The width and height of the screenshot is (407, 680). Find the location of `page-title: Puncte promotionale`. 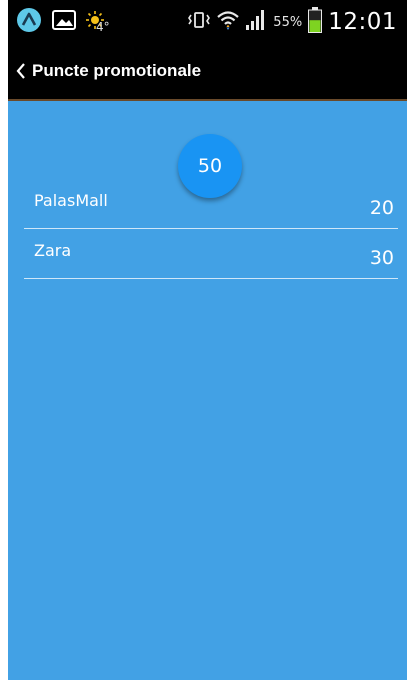

page-title: Puncte promotionale is located at coordinates (117, 70).